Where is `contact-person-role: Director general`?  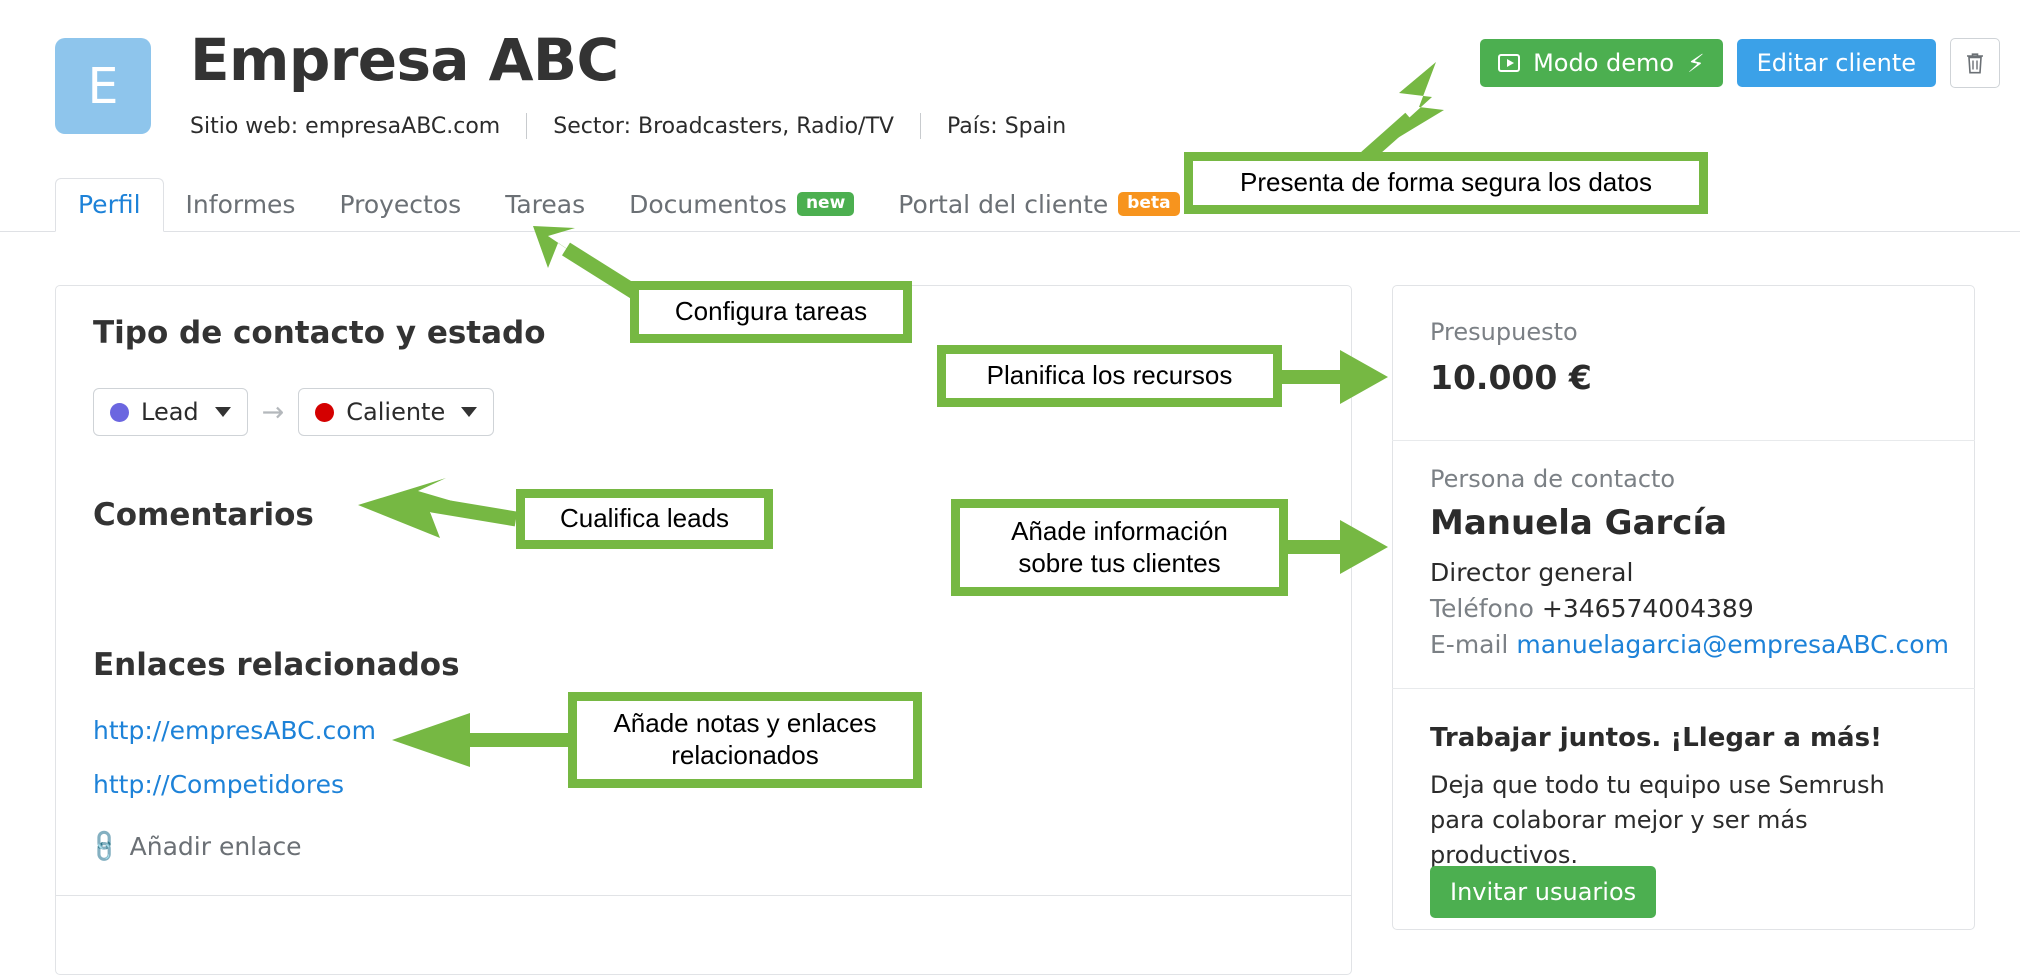
contact-person-role: Director general is located at coordinates (1532, 572).